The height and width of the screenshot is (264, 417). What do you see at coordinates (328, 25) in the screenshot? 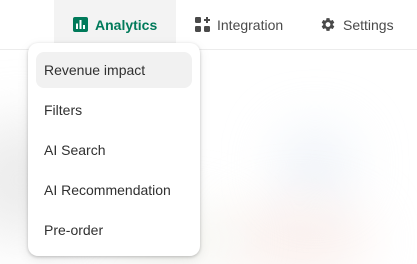
I see `gear-icon` at bounding box center [328, 25].